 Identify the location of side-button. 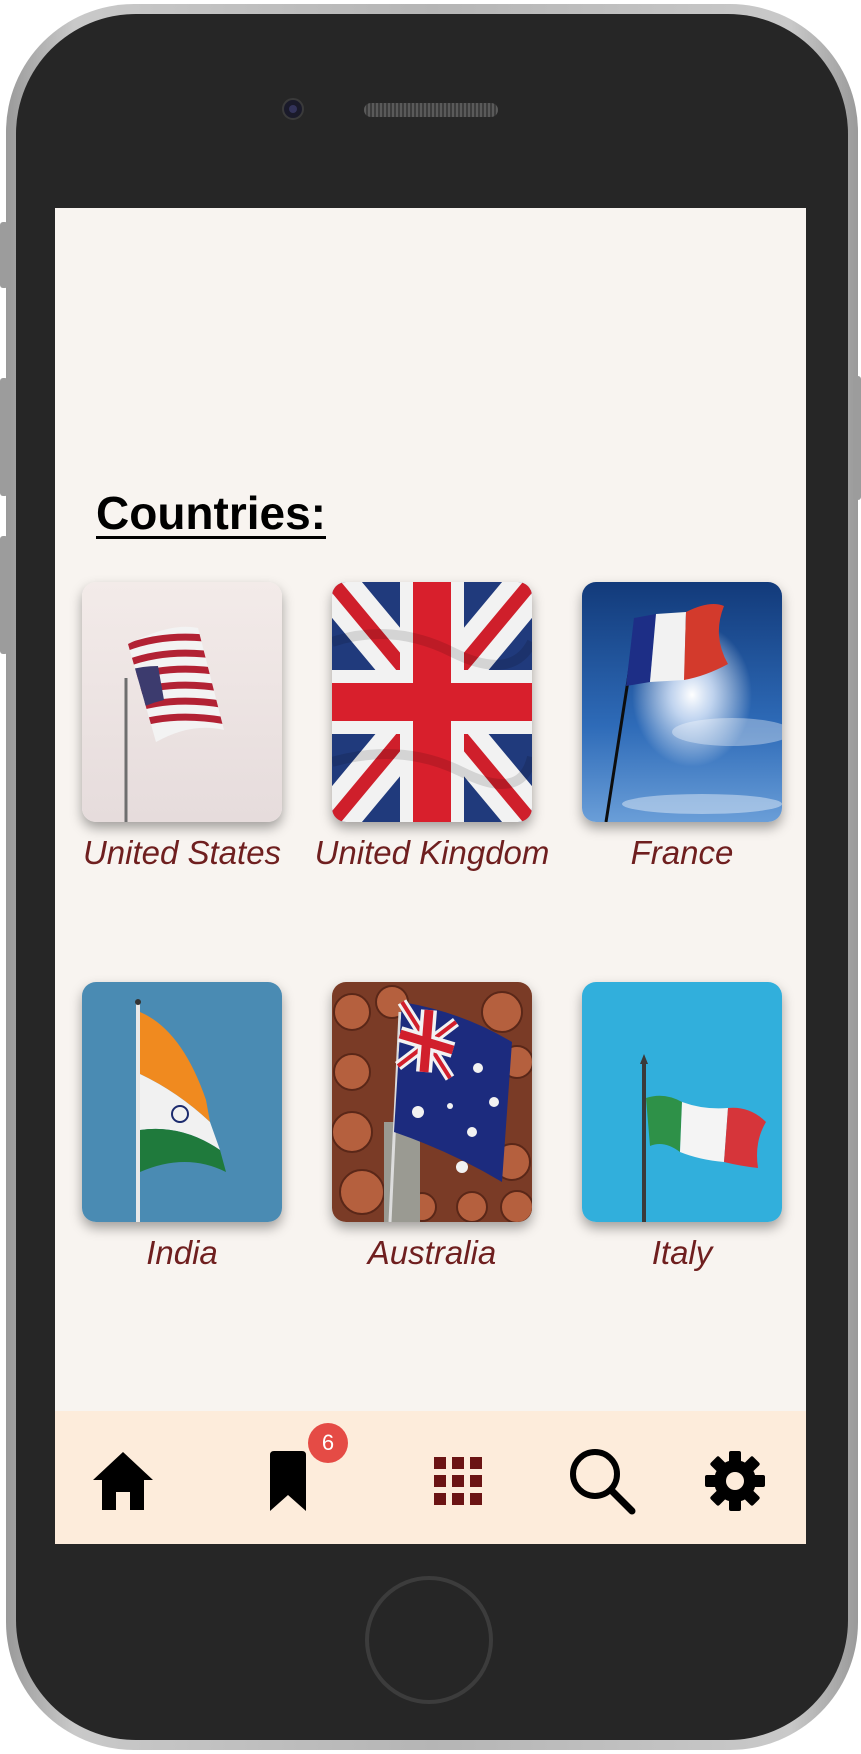
(4, 255).